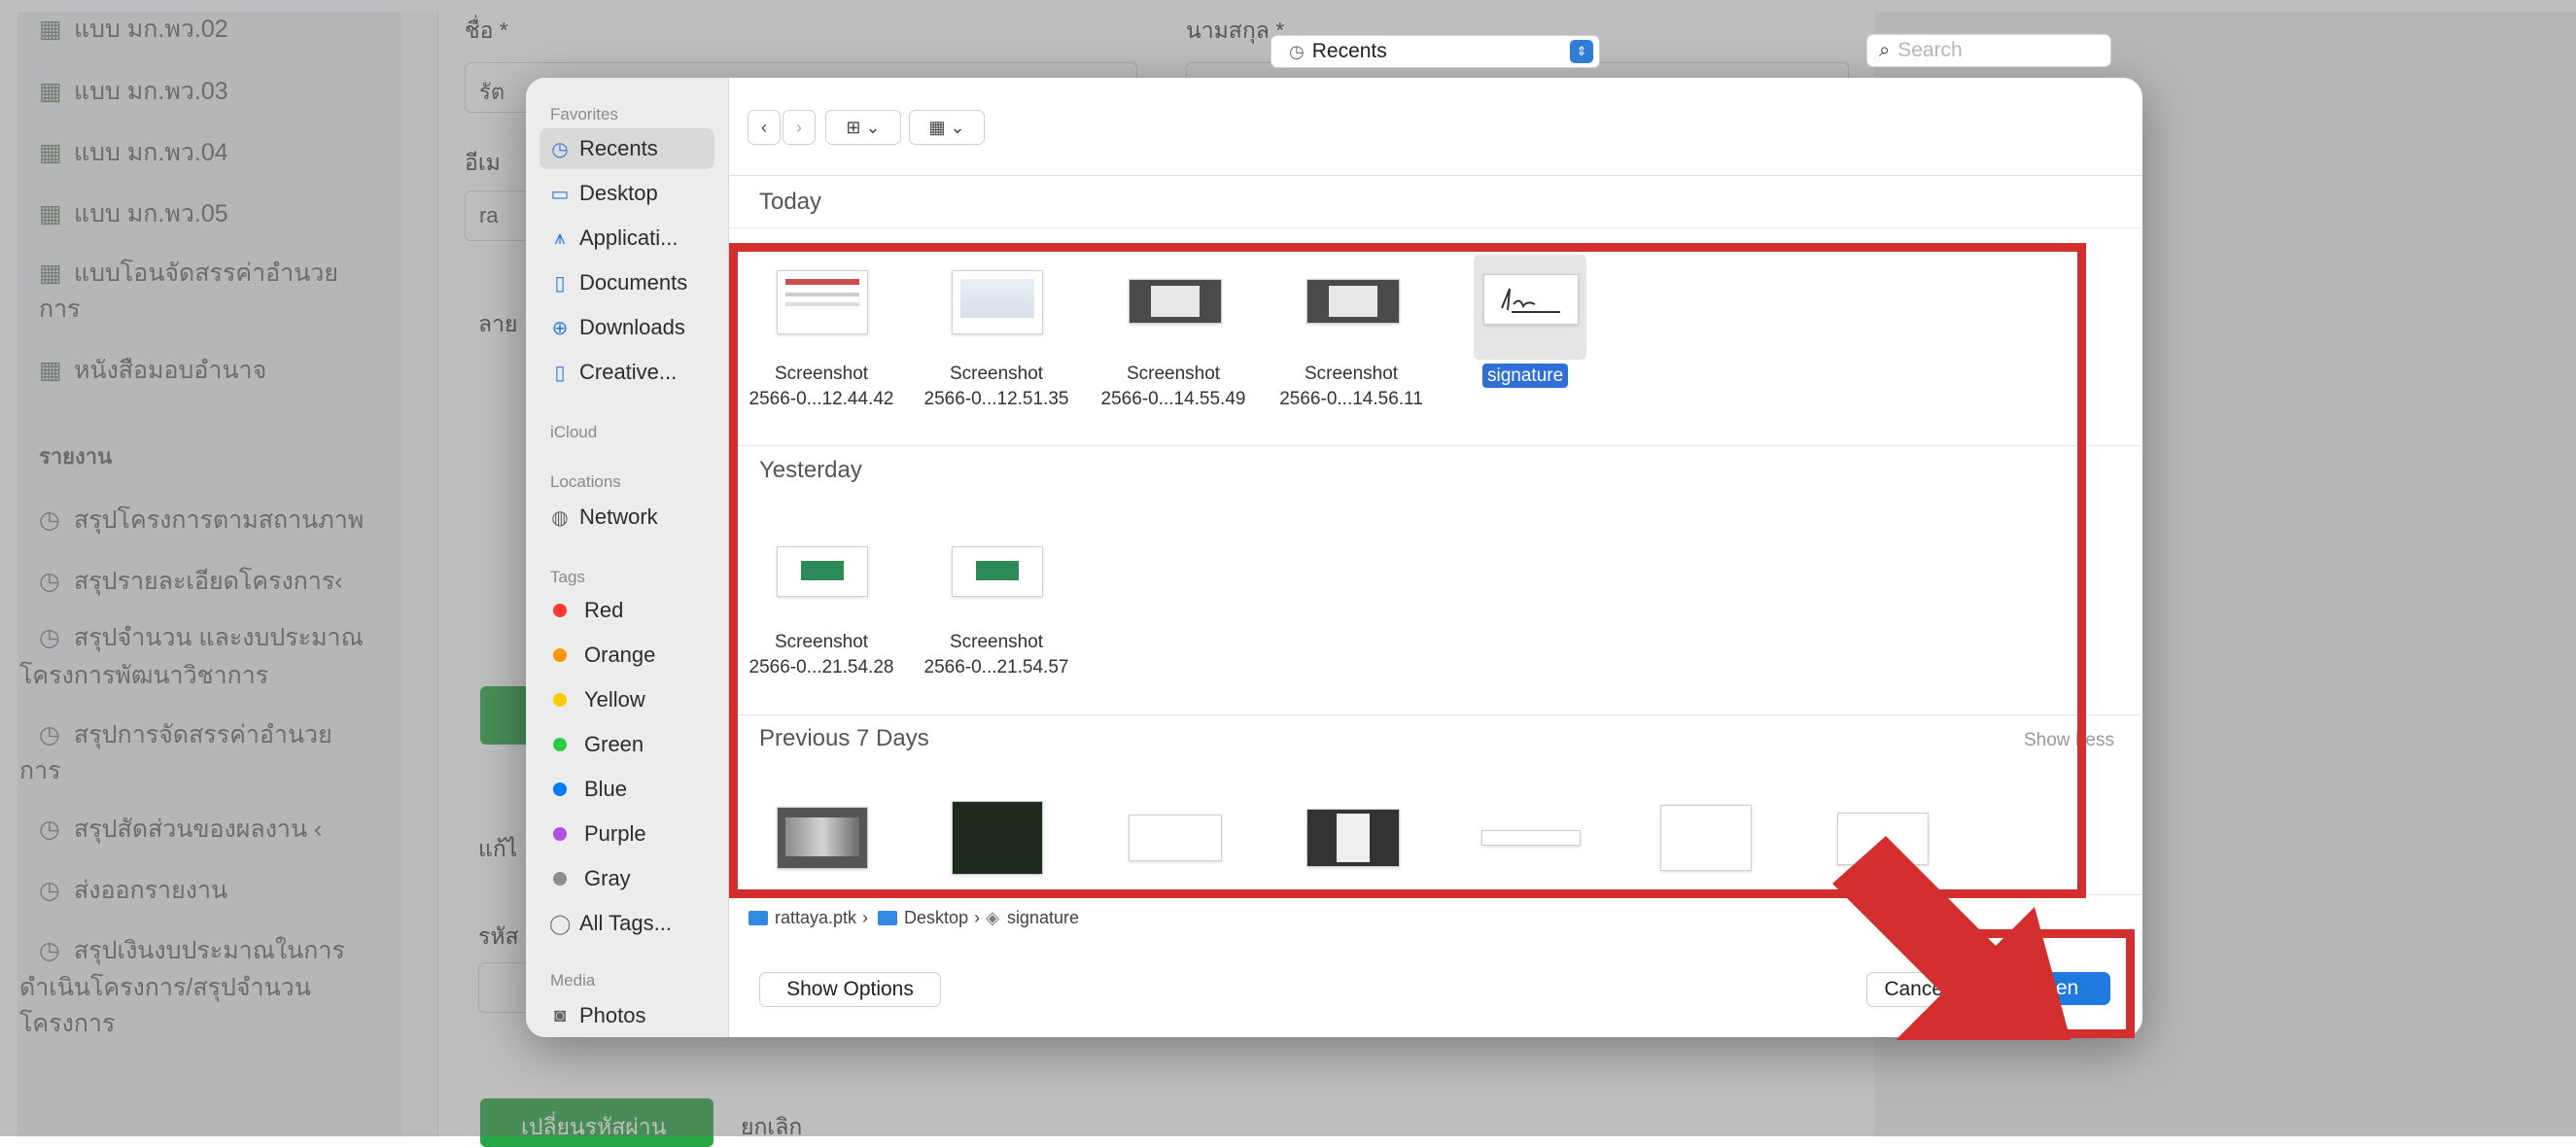 Image resolution: width=2576 pixels, height=1147 pixels. What do you see at coordinates (992, 917) in the screenshot?
I see `image-file-icon: ◈` at bounding box center [992, 917].